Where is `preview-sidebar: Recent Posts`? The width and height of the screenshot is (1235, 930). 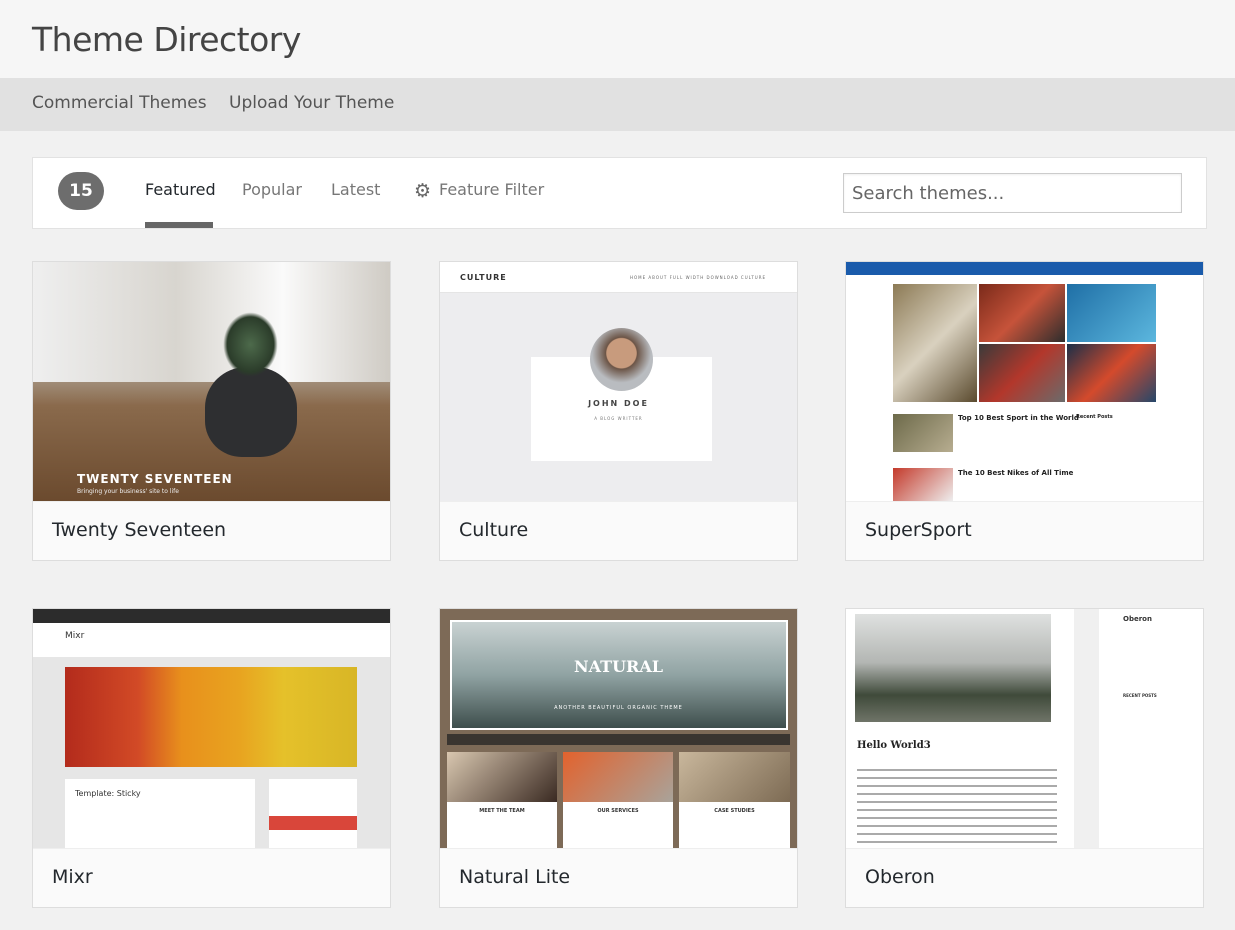 preview-sidebar: Recent Posts is located at coordinates (1094, 417).